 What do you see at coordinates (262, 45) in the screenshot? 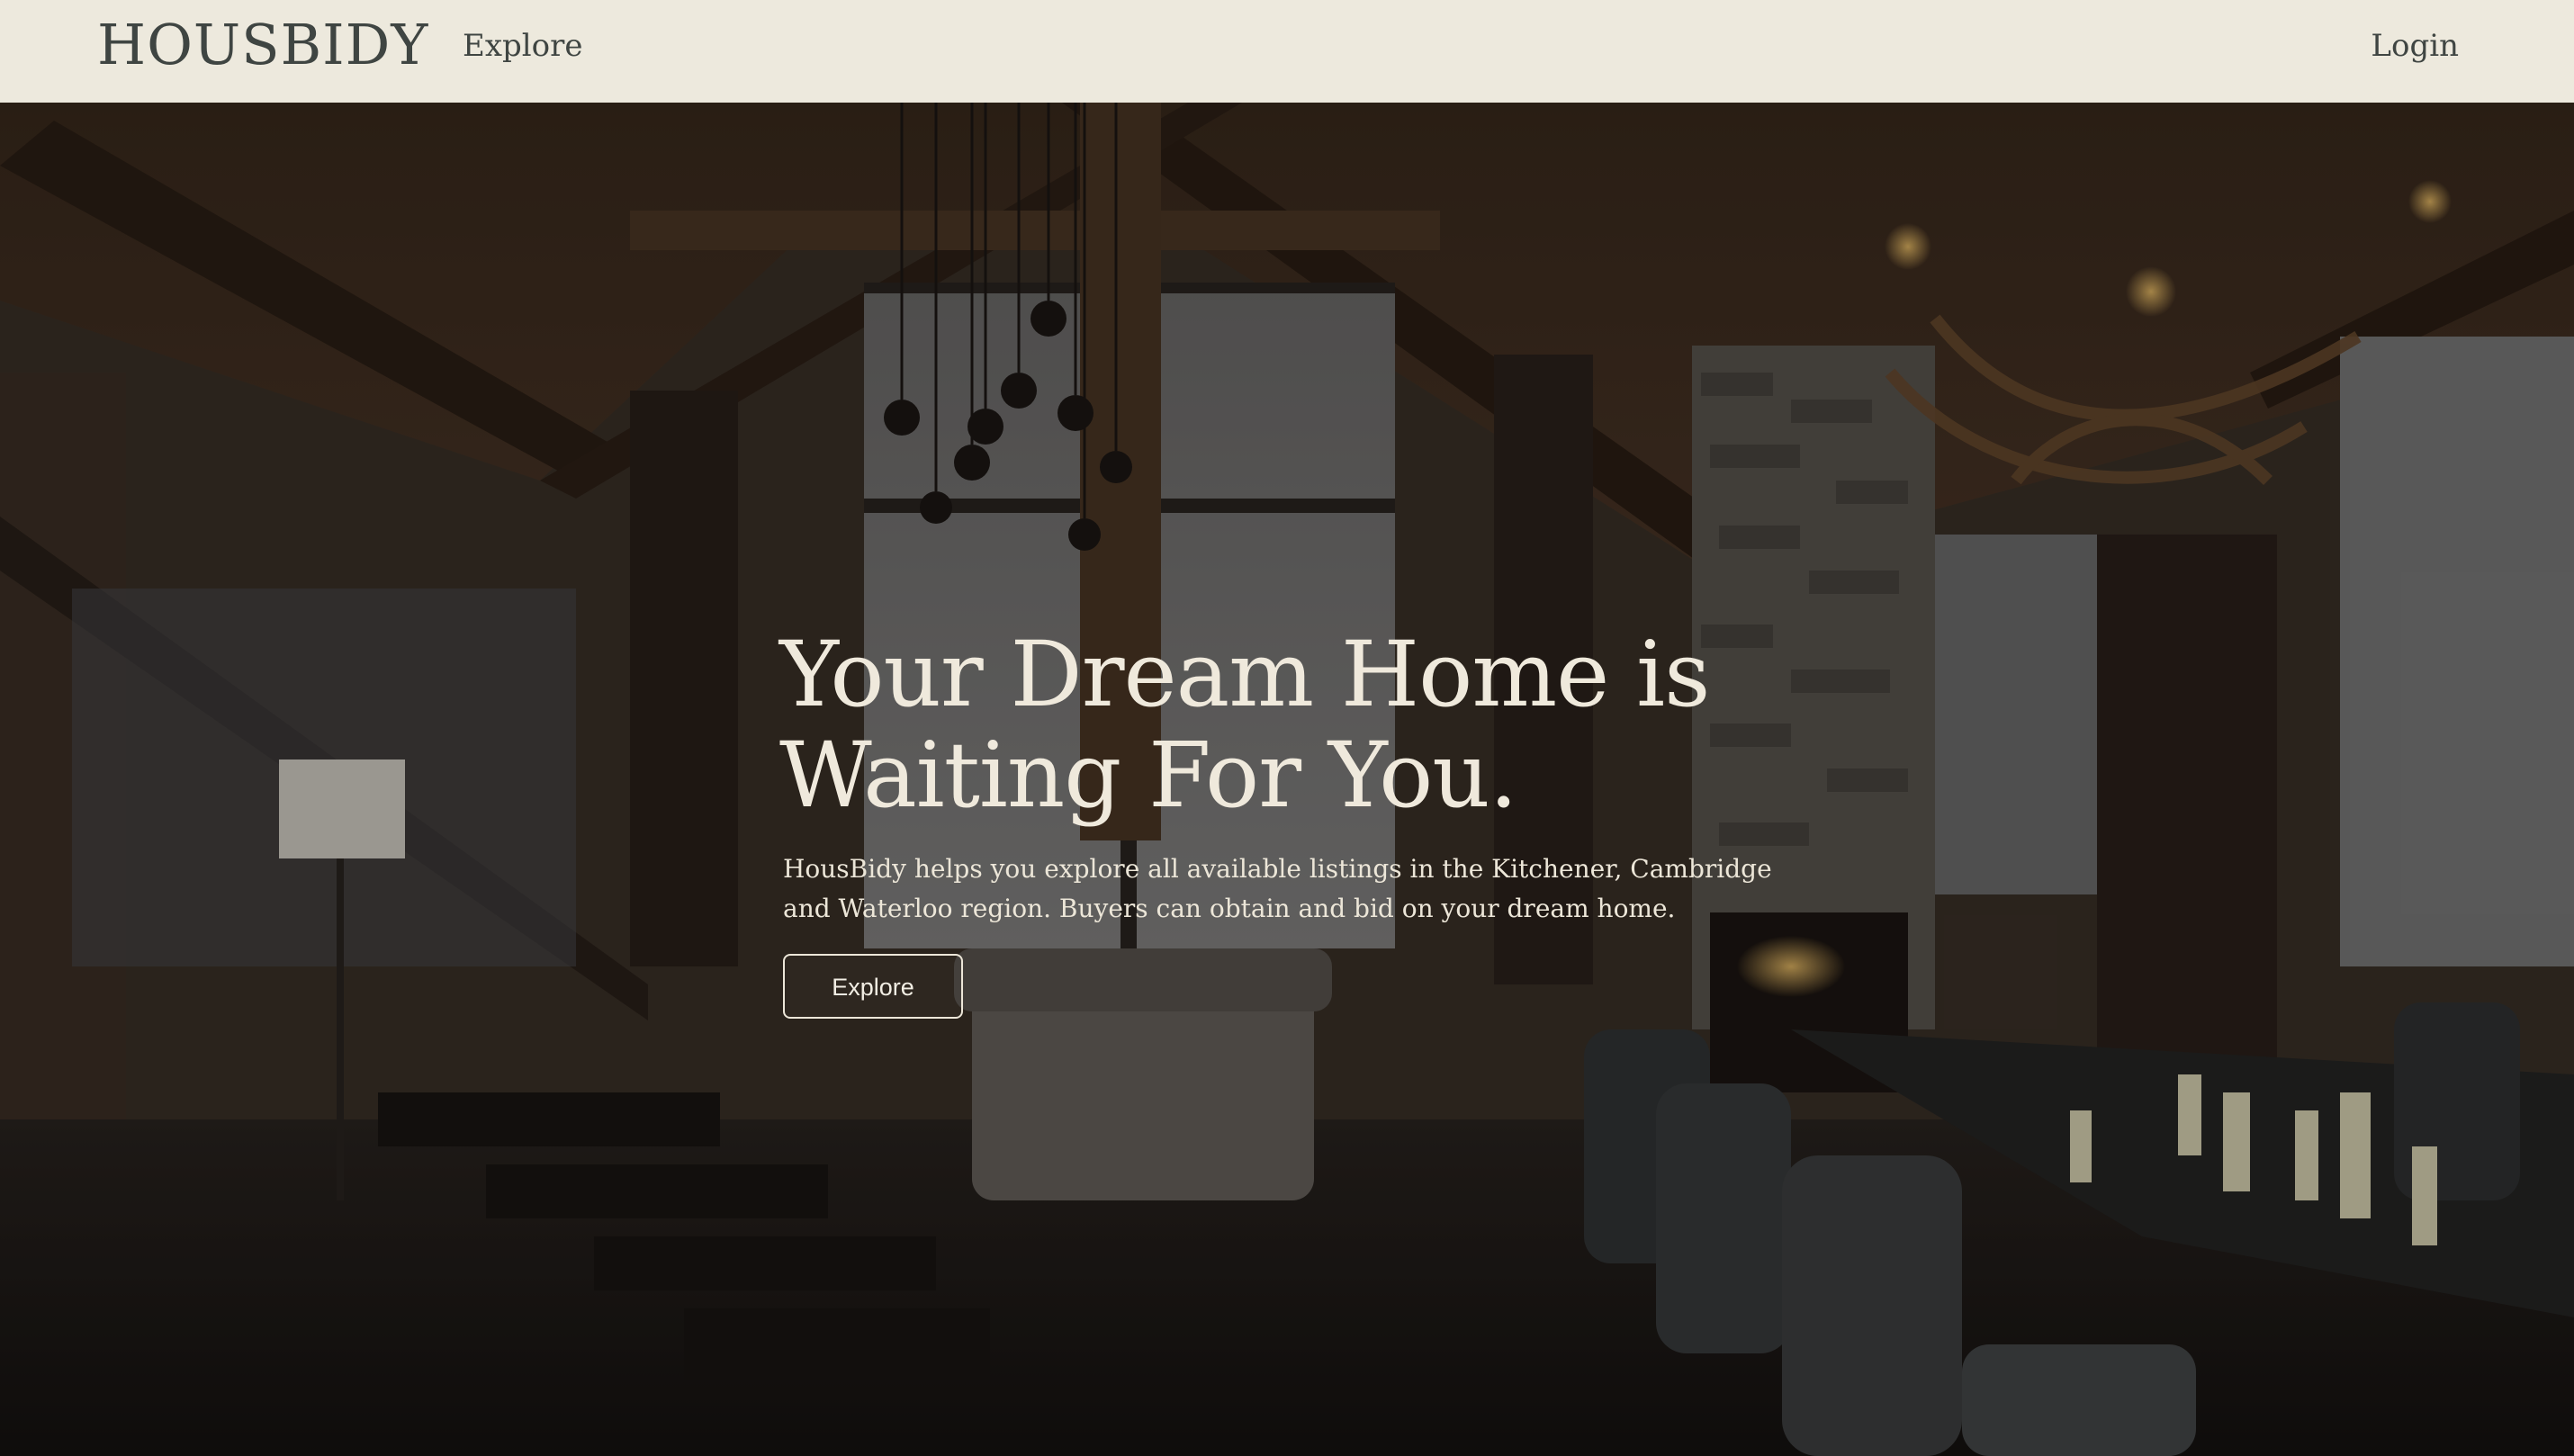
I see `brand-logo: HOUSBIDY` at bounding box center [262, 45].